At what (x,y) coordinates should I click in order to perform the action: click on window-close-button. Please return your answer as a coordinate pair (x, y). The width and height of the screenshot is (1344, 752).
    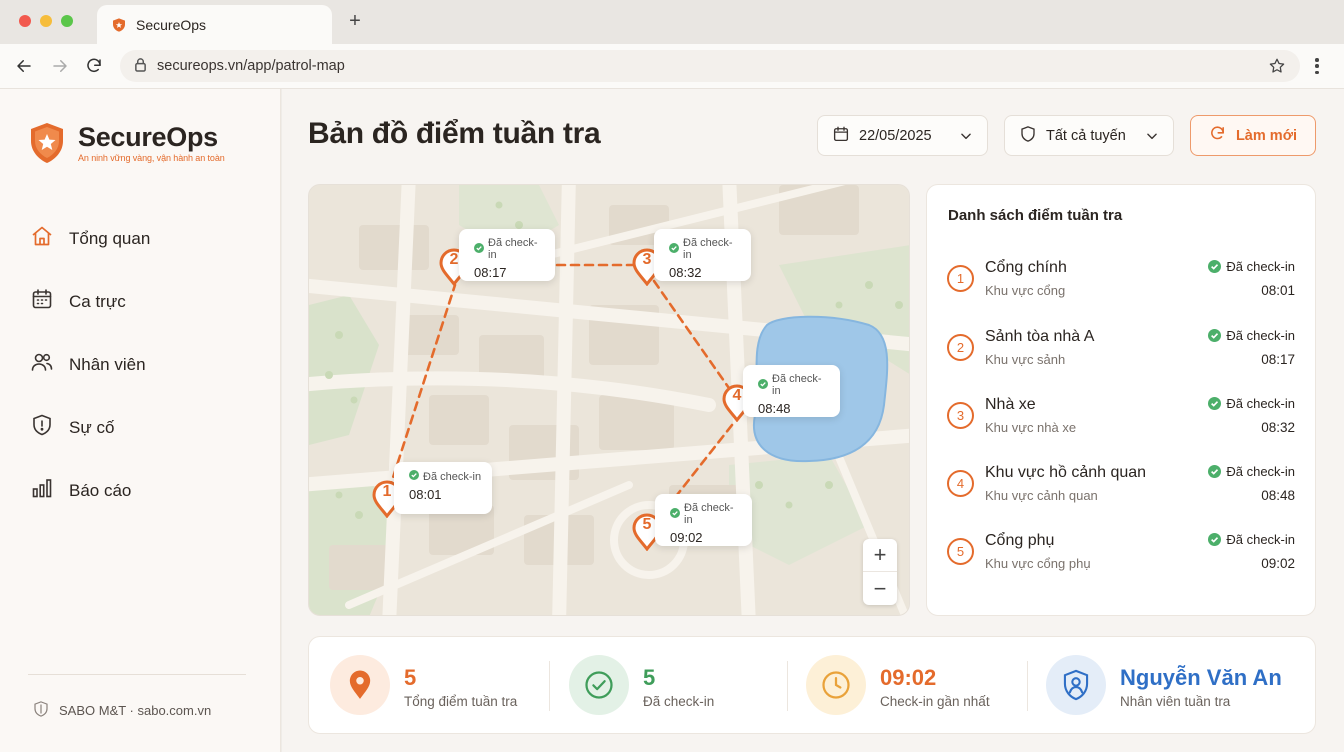
    Looking at the image, I should click on (25, 21).